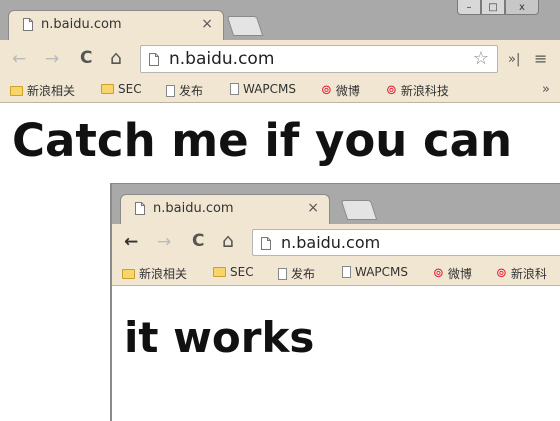 The width and height of the screenshot is (560, 421). I want to click on page-heading: Catch me if you can, so click(262, 140).